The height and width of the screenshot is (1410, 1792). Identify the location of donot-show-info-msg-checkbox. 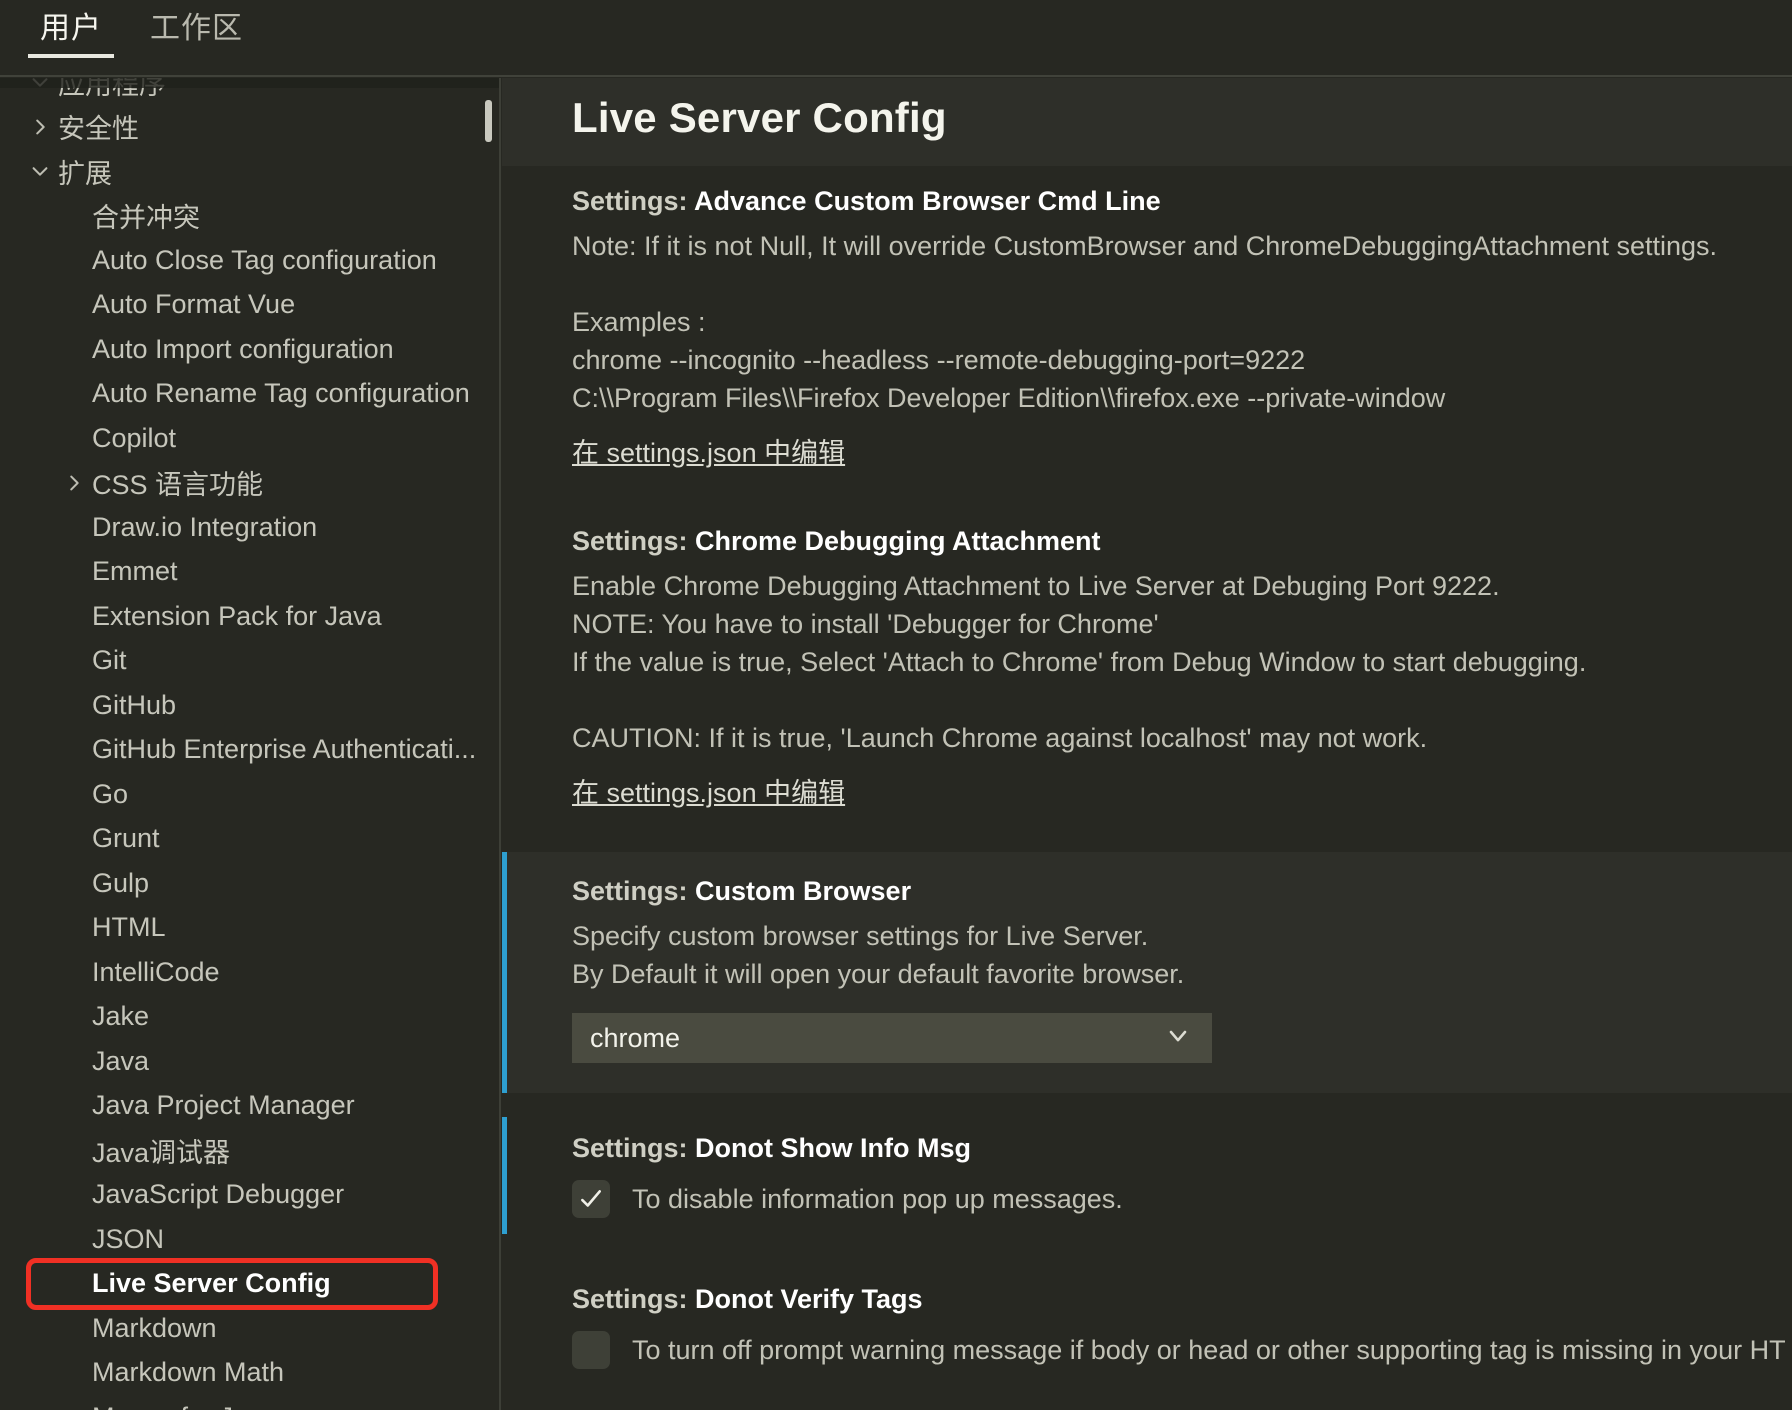
(591, 1199).